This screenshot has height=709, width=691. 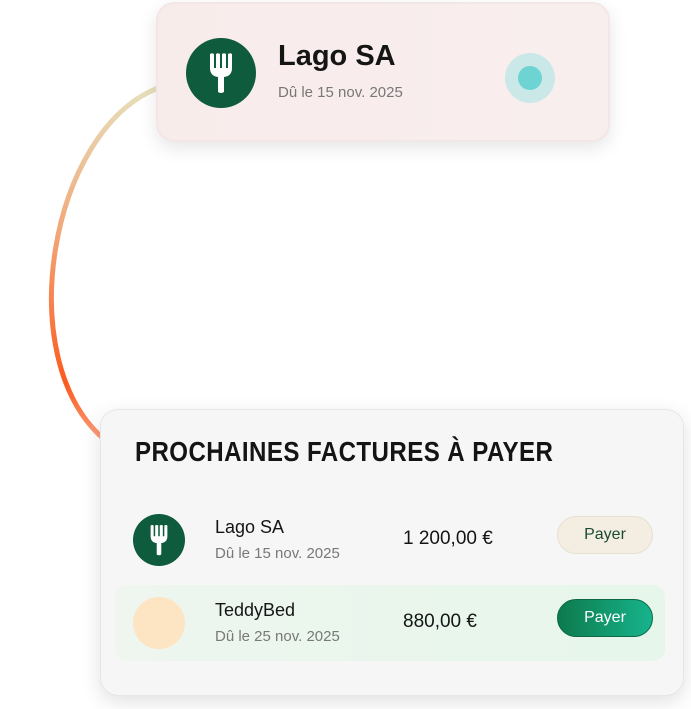 I want to click on pay-button-lago: Payer, so click(x=605, y=535).